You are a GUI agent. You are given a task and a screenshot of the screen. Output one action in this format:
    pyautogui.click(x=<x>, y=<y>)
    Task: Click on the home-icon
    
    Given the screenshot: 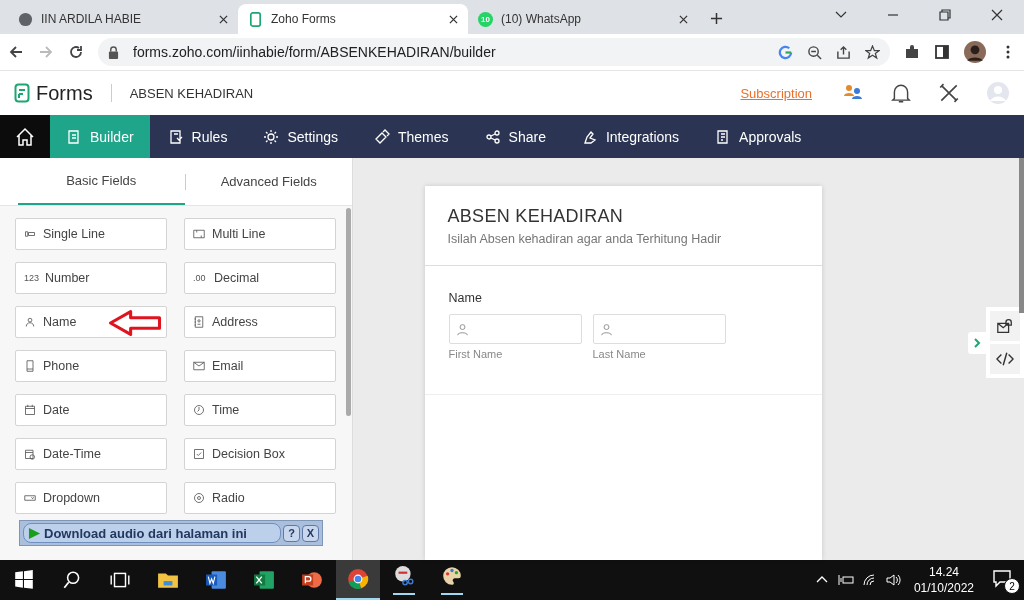 What is the action you would take?
    pyautogui.click(x=25, y=136)
    